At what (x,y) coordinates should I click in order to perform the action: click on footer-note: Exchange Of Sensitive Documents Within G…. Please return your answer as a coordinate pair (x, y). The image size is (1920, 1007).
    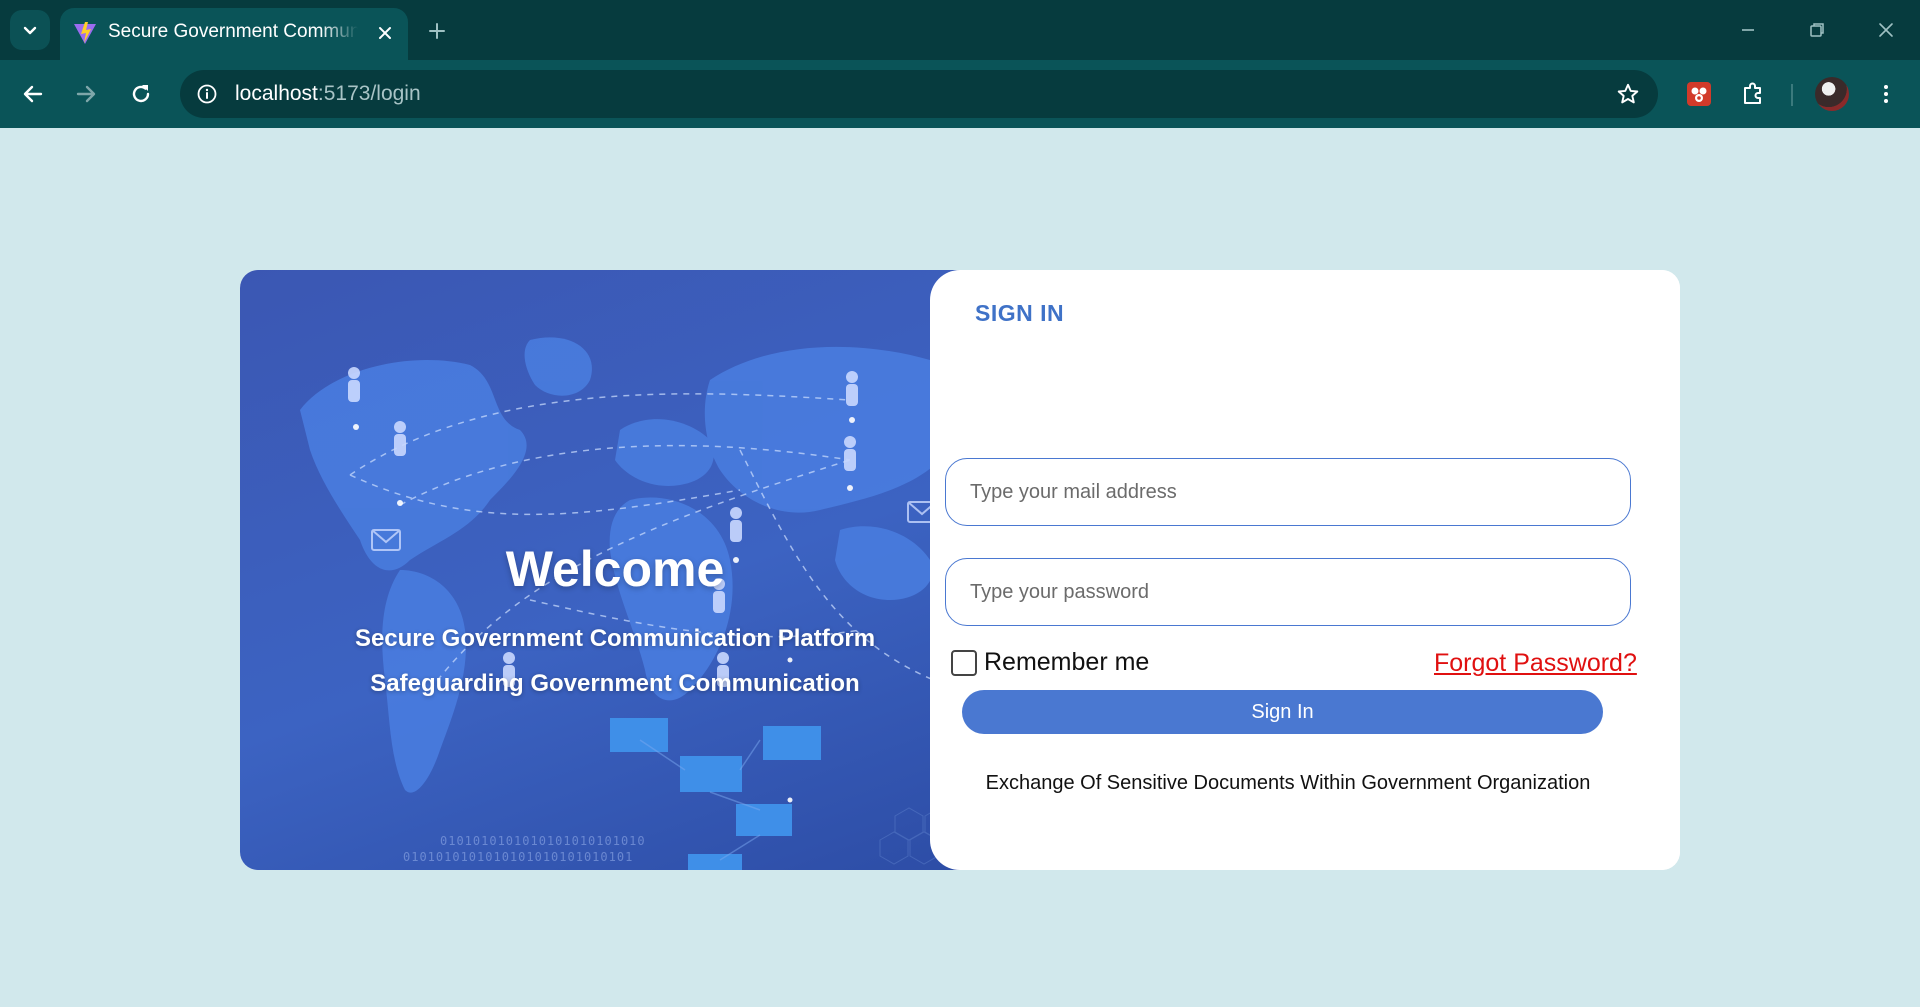
    Looking at the image, I should click on (1288, 783).